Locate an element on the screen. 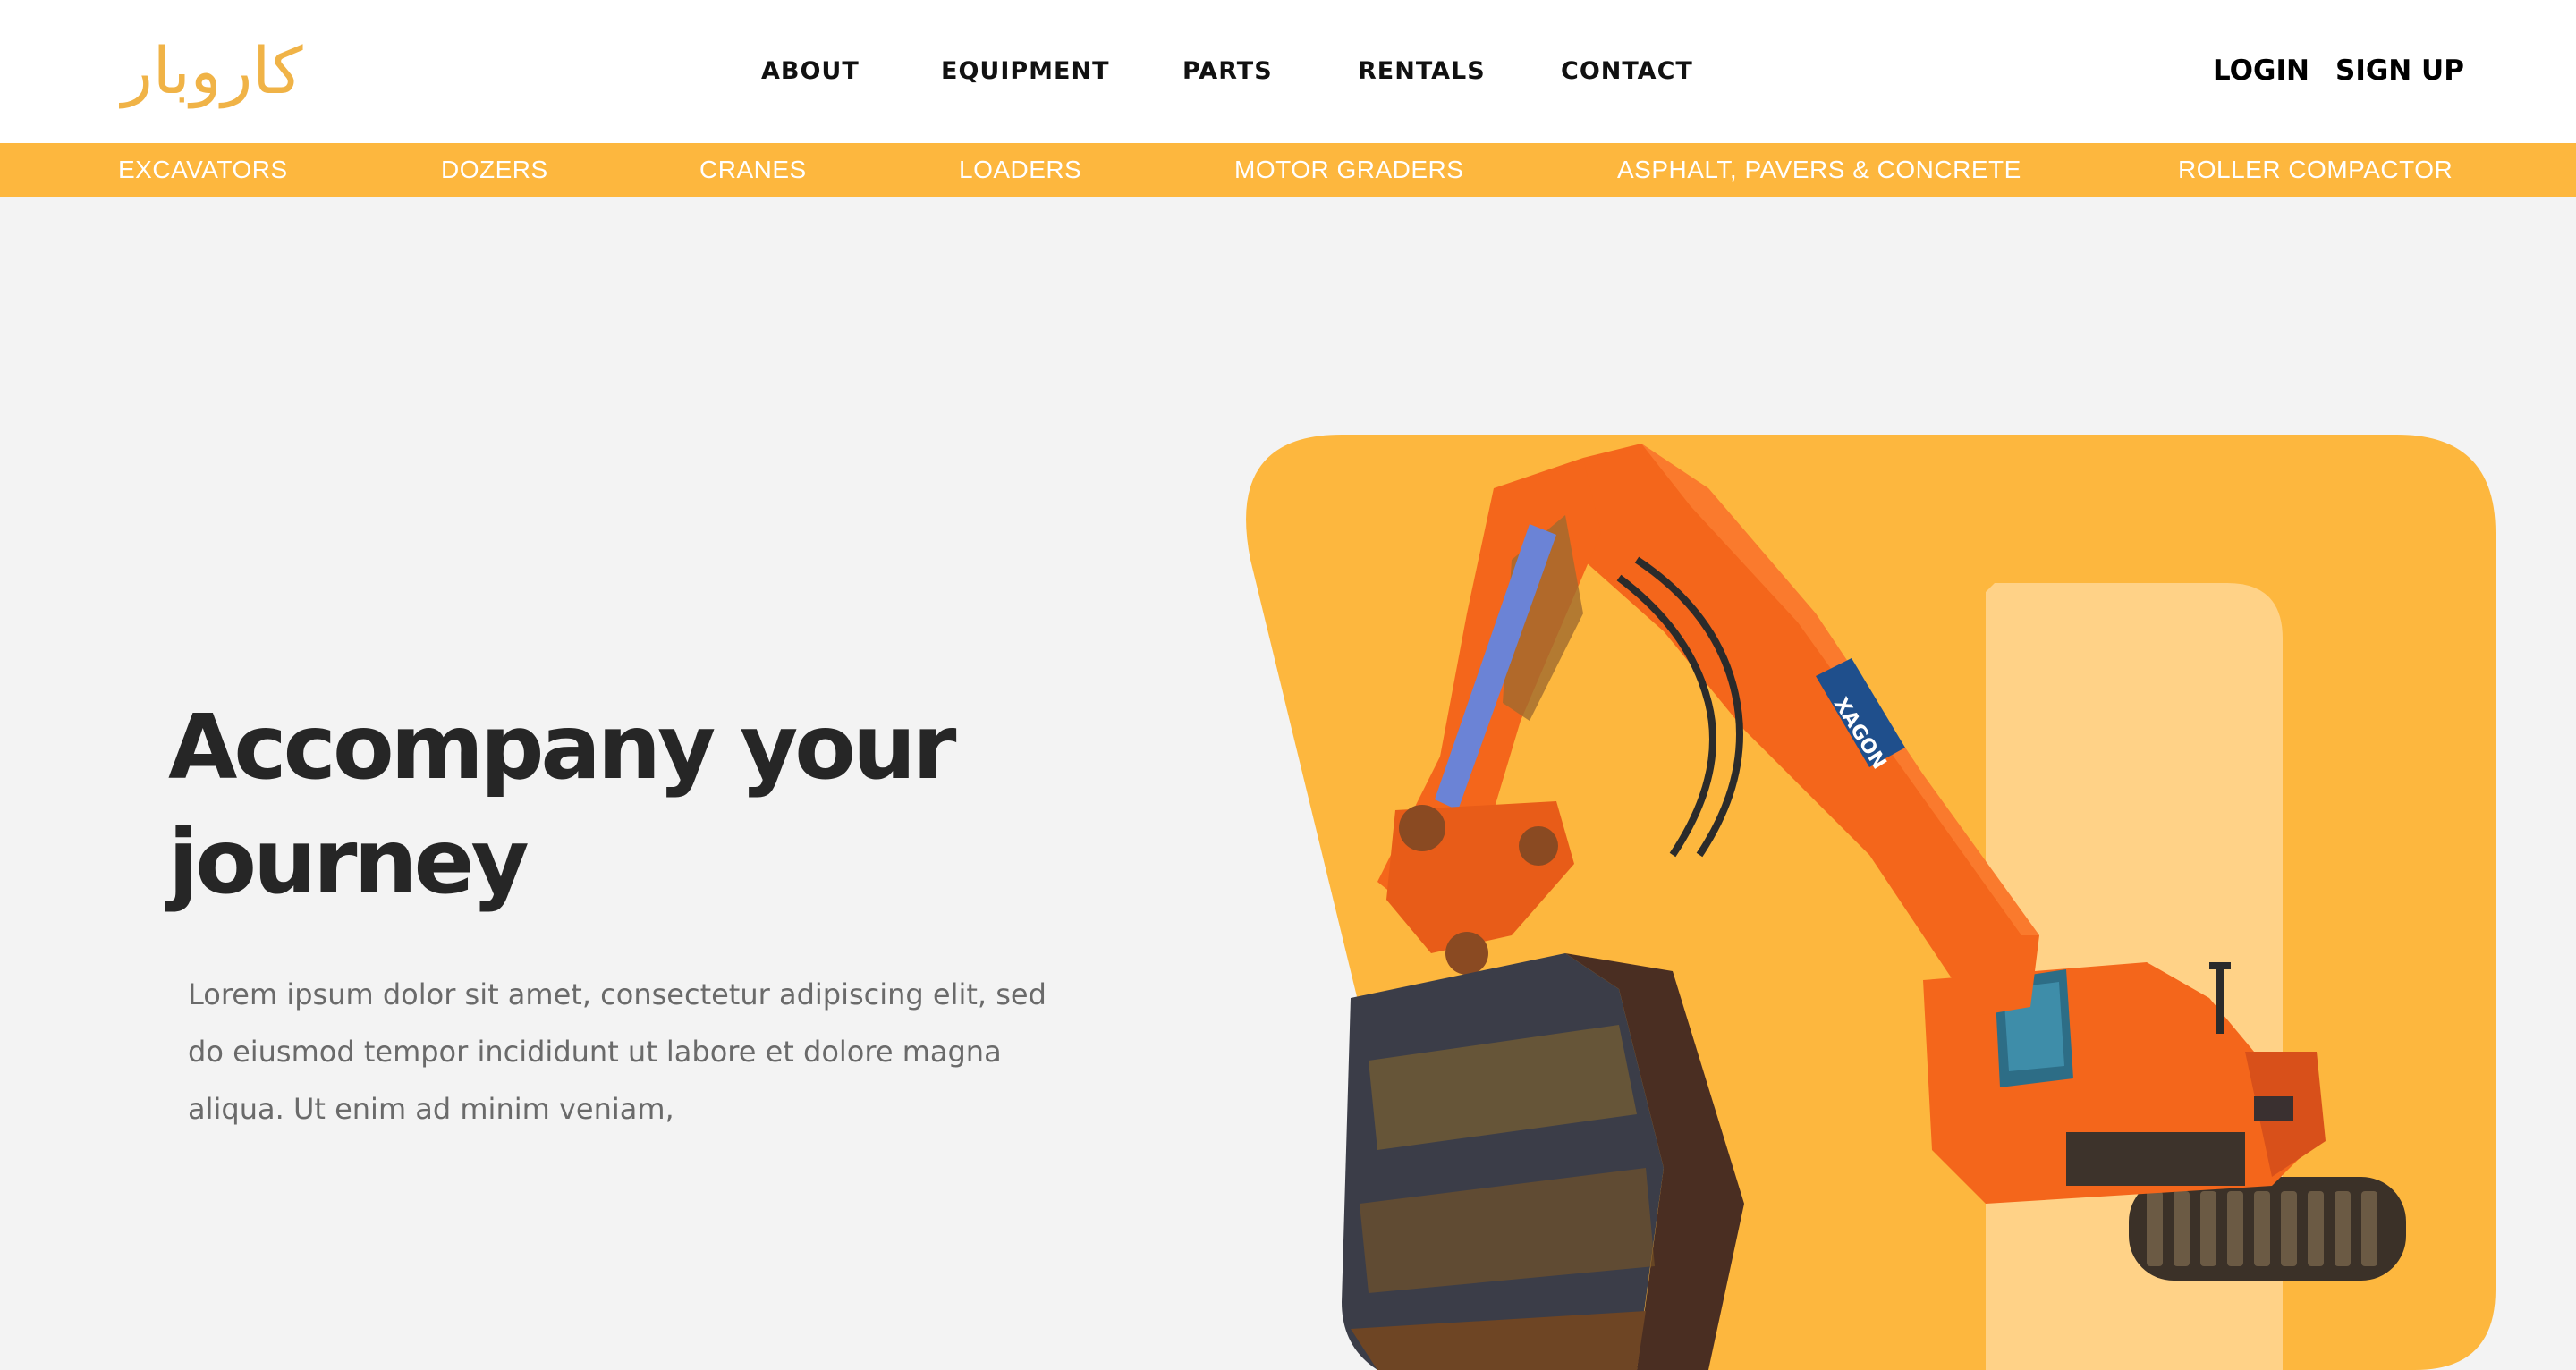  category-dozers: DOZERS is located at coordinates (494, 170).